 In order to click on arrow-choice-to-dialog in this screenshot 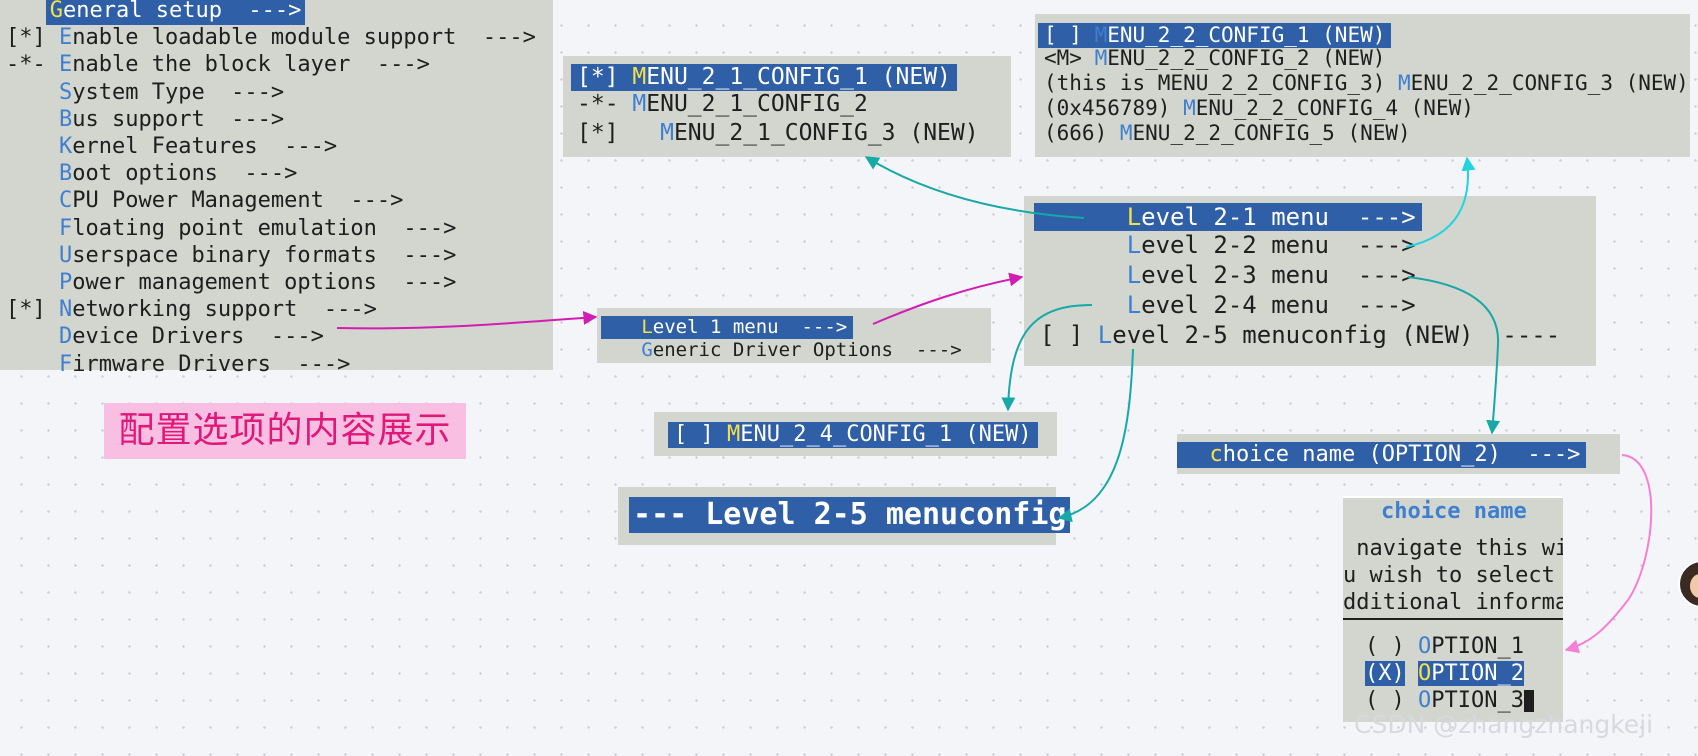, I will do `click(1608, 554)`.